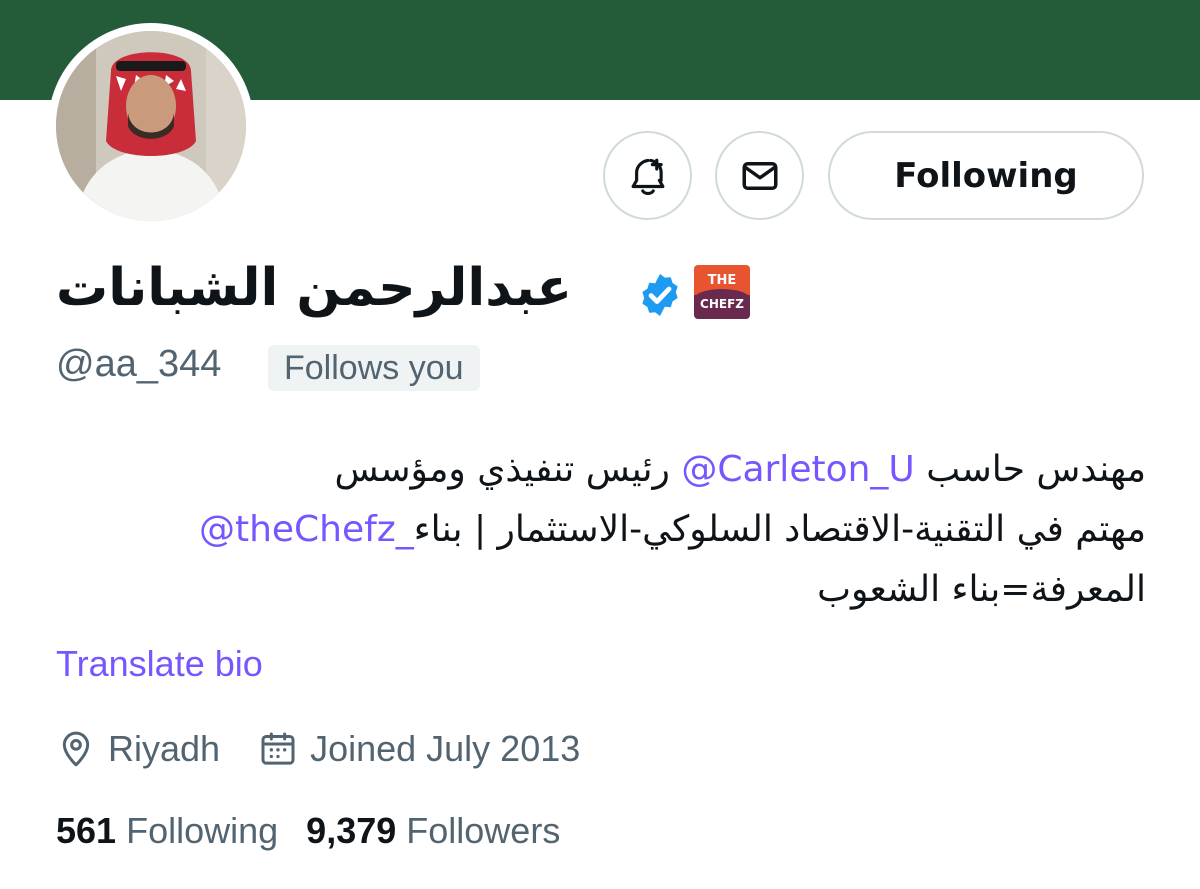 The image size is (1200, 889). I want to click on bell-plus-icon, so click(647, 176).